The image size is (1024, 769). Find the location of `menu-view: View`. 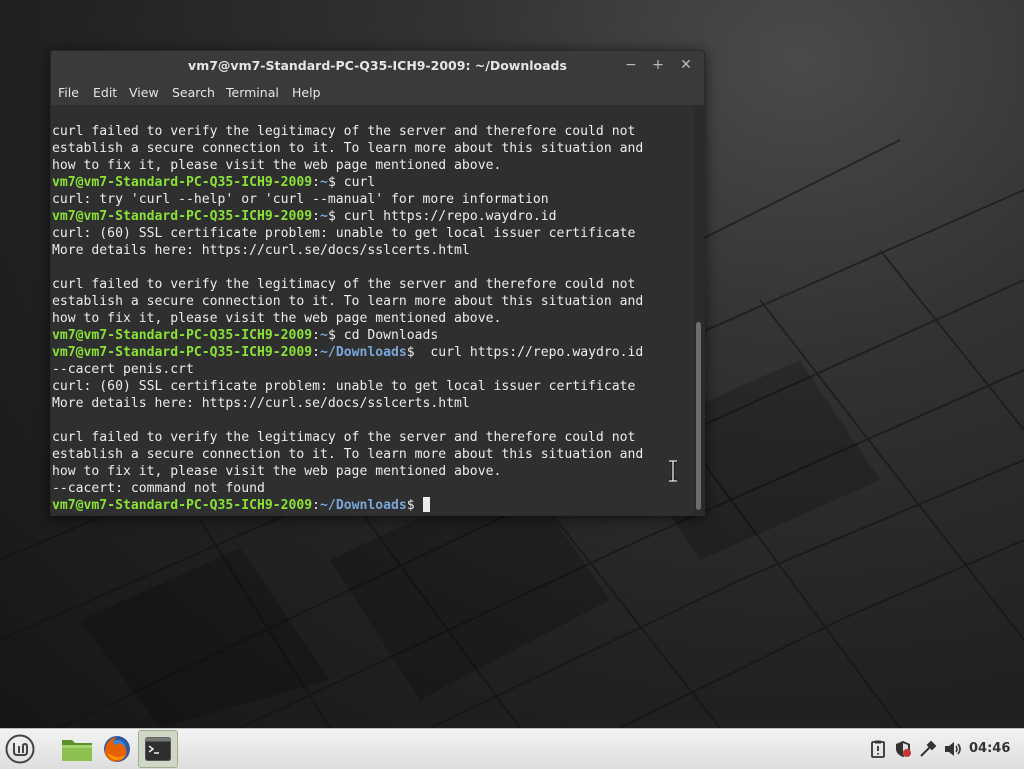

menu-view: View is located at coordinates (144, 92).